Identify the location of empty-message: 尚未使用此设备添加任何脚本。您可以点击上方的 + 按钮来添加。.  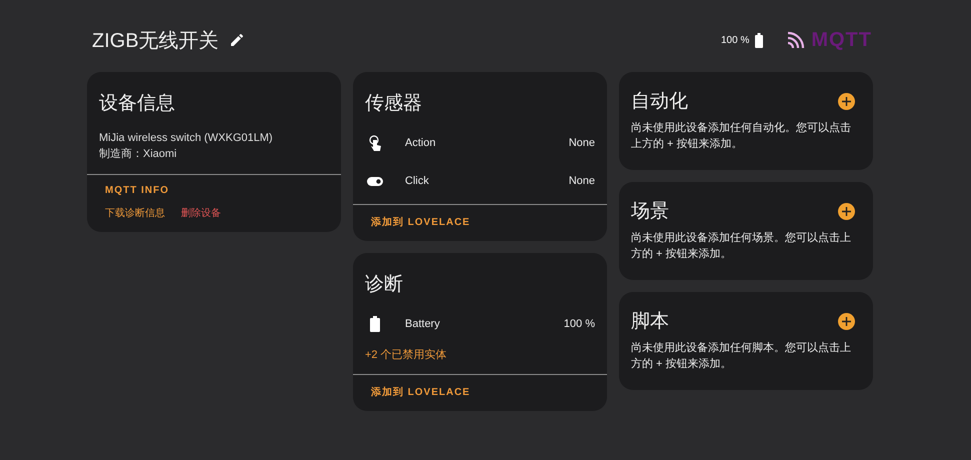
(741, 356).